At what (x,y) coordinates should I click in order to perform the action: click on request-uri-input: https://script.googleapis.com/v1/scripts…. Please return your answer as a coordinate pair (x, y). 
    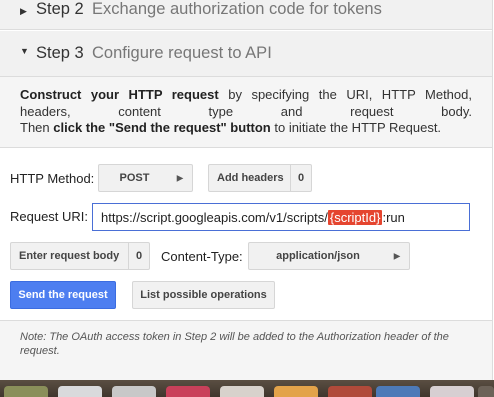
    Looking at the image, I should click on (281, 217).